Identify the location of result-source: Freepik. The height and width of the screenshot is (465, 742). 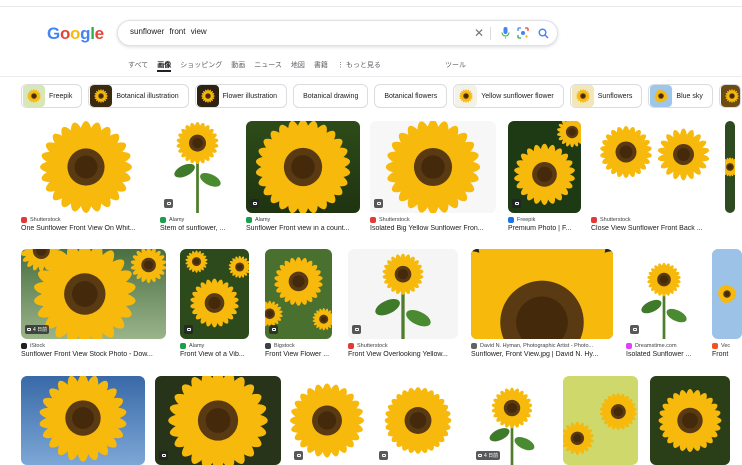
(544, 220).